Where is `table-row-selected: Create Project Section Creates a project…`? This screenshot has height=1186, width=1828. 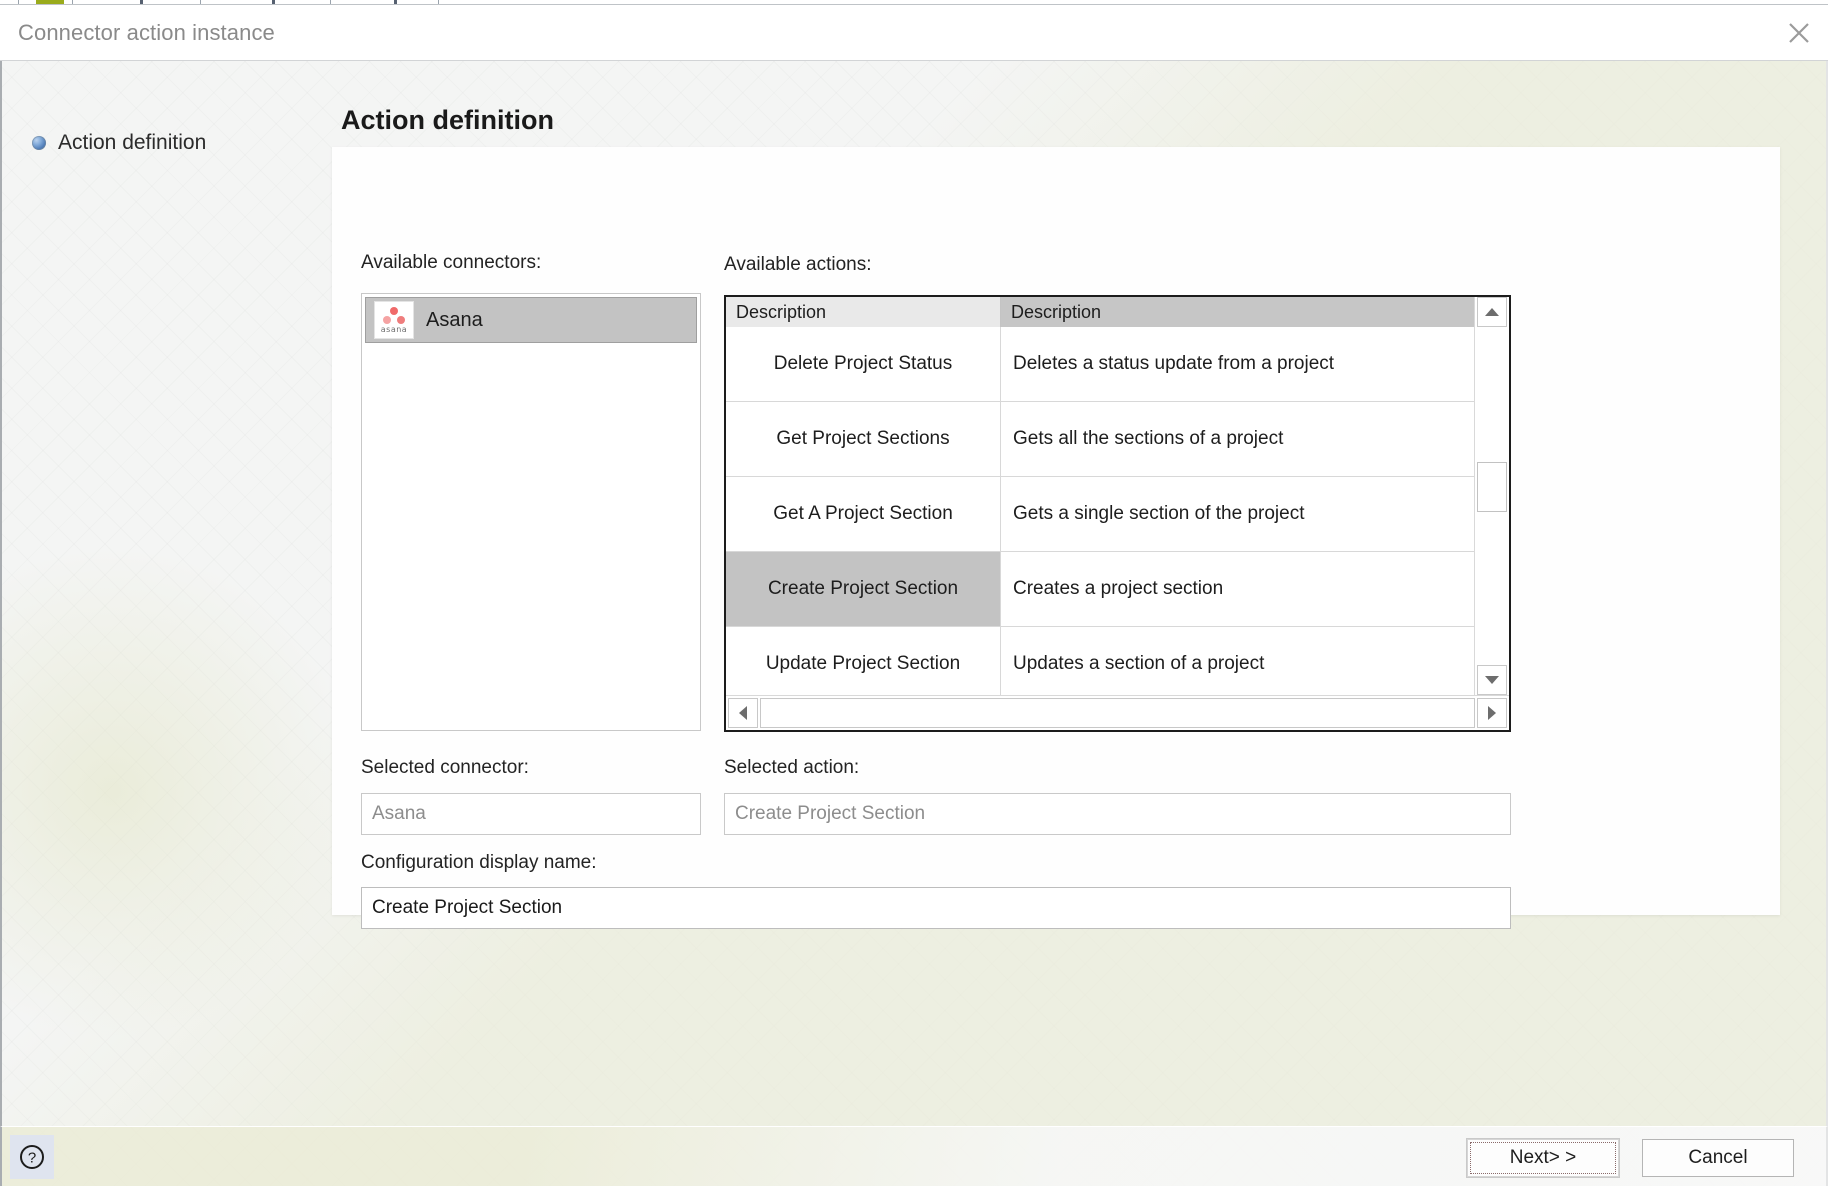 table-row-selected: Create Project Section Creates a project… is located at coordinates (1100, 589).